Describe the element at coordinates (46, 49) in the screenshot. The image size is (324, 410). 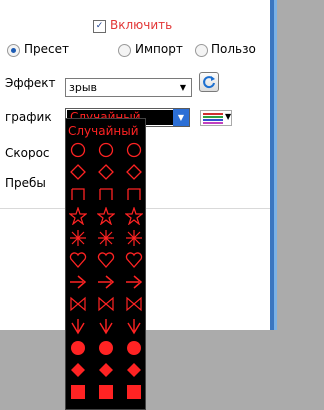
I see `preset-label: Пресет` at that location.